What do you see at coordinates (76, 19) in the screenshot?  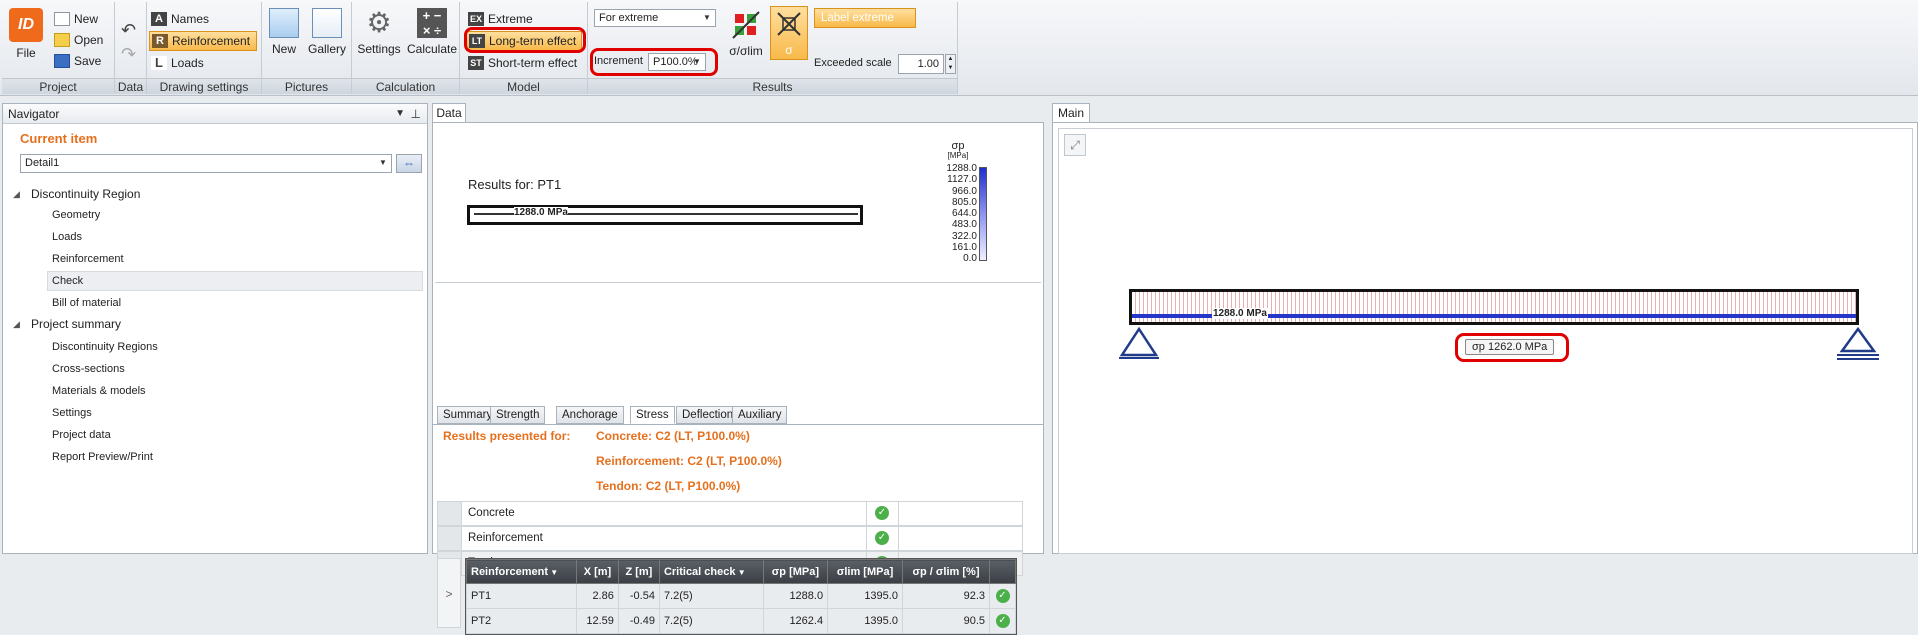 I see `new-project-button: New` at bounding box center [76, 19].